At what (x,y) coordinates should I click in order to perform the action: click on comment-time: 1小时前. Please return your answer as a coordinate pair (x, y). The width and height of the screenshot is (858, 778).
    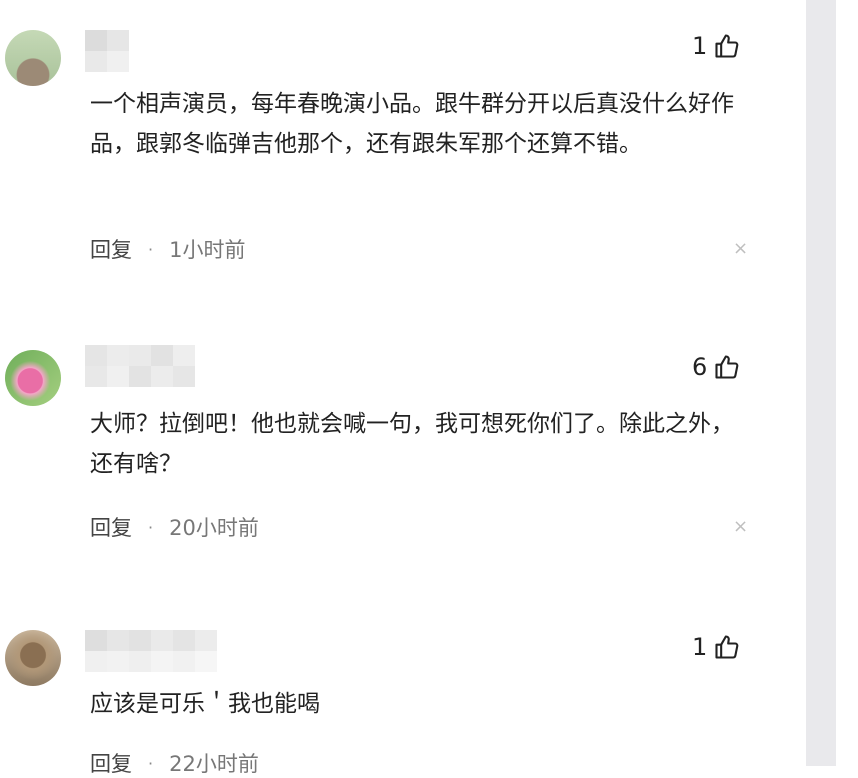
    Looking at the image, I should click on (207, 250).